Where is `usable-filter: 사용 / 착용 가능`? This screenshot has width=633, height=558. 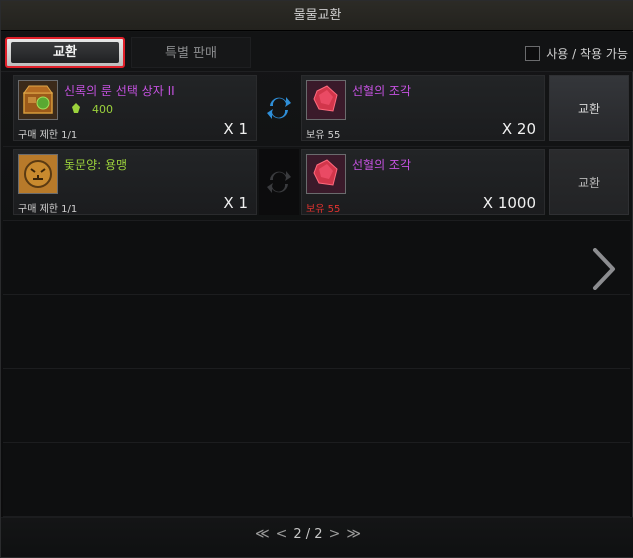
usable-filter: 사용 / 착용 가능 is located at coordinates (576, 53).